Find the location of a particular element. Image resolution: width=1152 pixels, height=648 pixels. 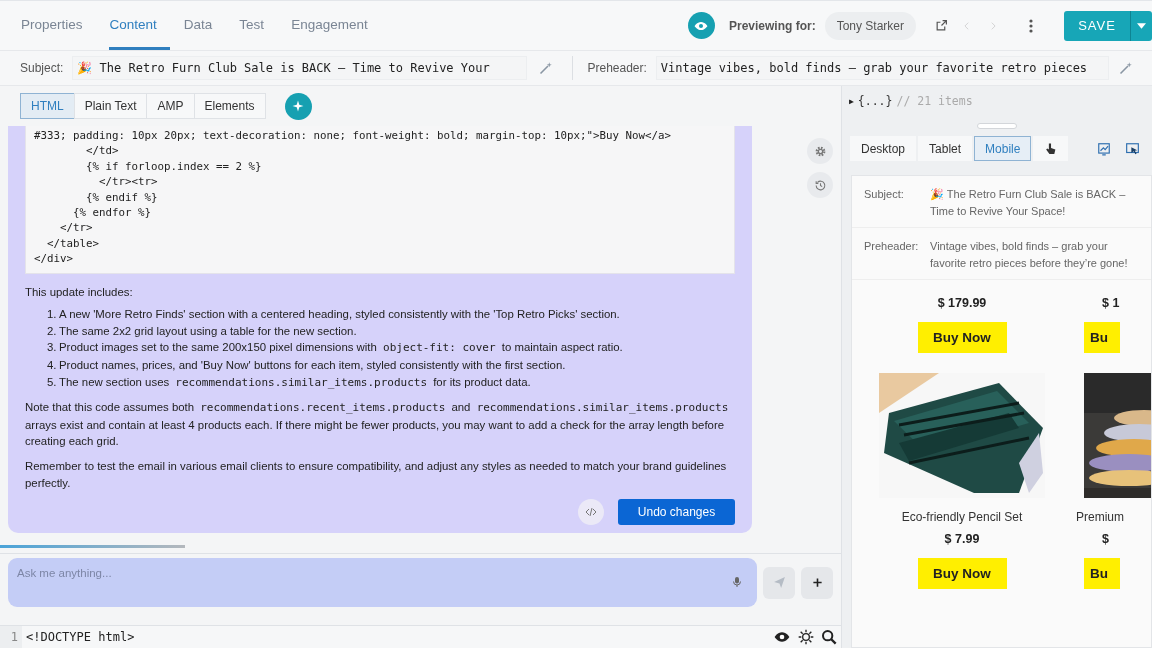

code-line: #333; padding: 10px 20px; text-decoration: none; font-weight: bold; margin-top: 10px;">Buy Now</a> is located at coordinates (353, 136).